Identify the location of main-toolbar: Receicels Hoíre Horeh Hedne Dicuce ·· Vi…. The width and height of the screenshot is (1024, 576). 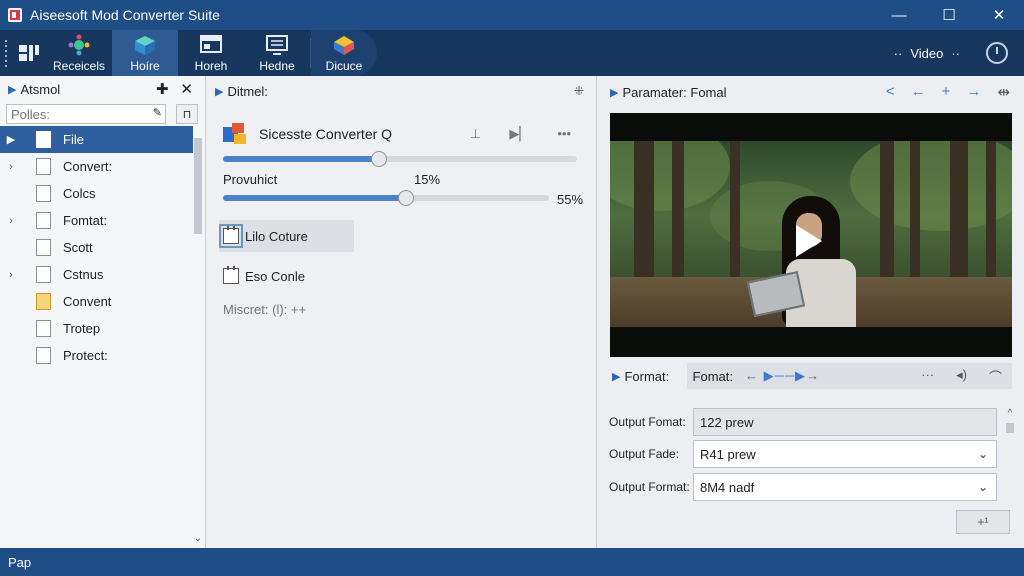
(512, 53).